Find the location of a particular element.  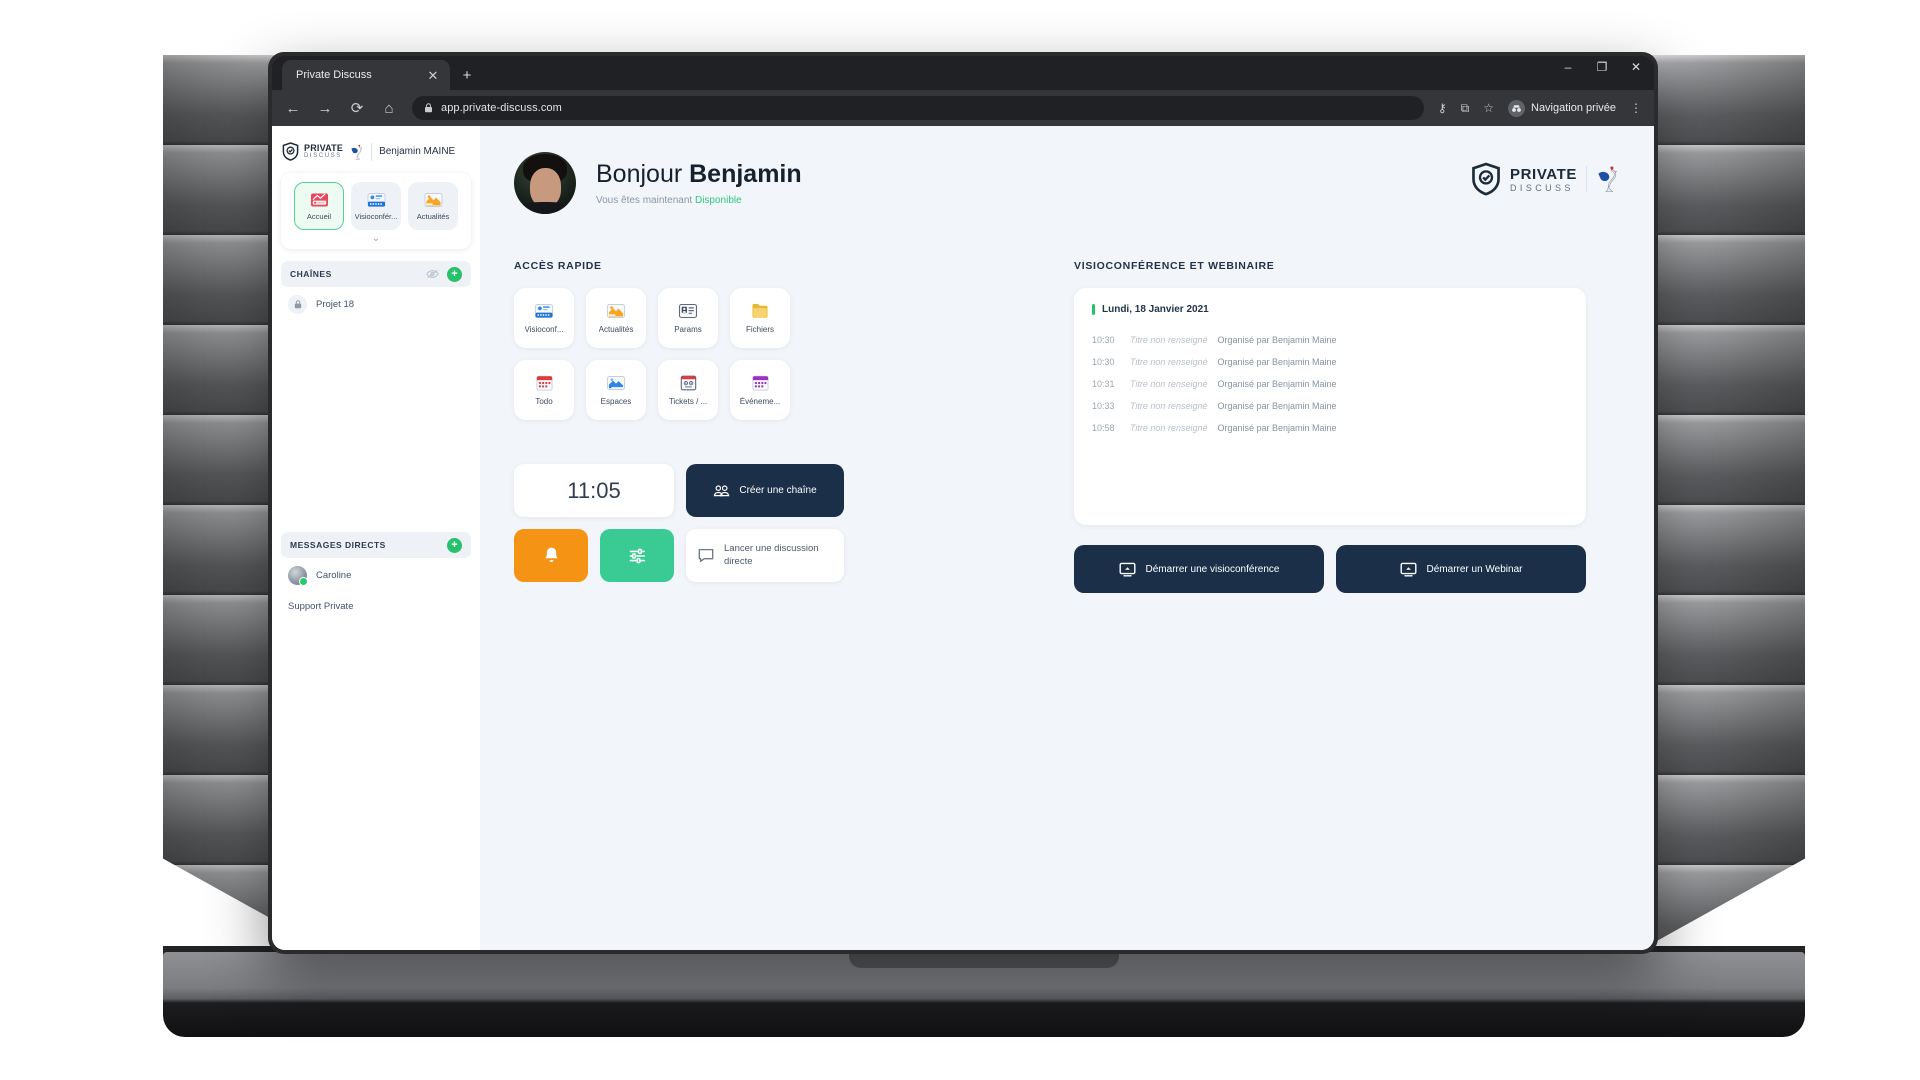

back-icon: ← is located at coordinates (293, 108).